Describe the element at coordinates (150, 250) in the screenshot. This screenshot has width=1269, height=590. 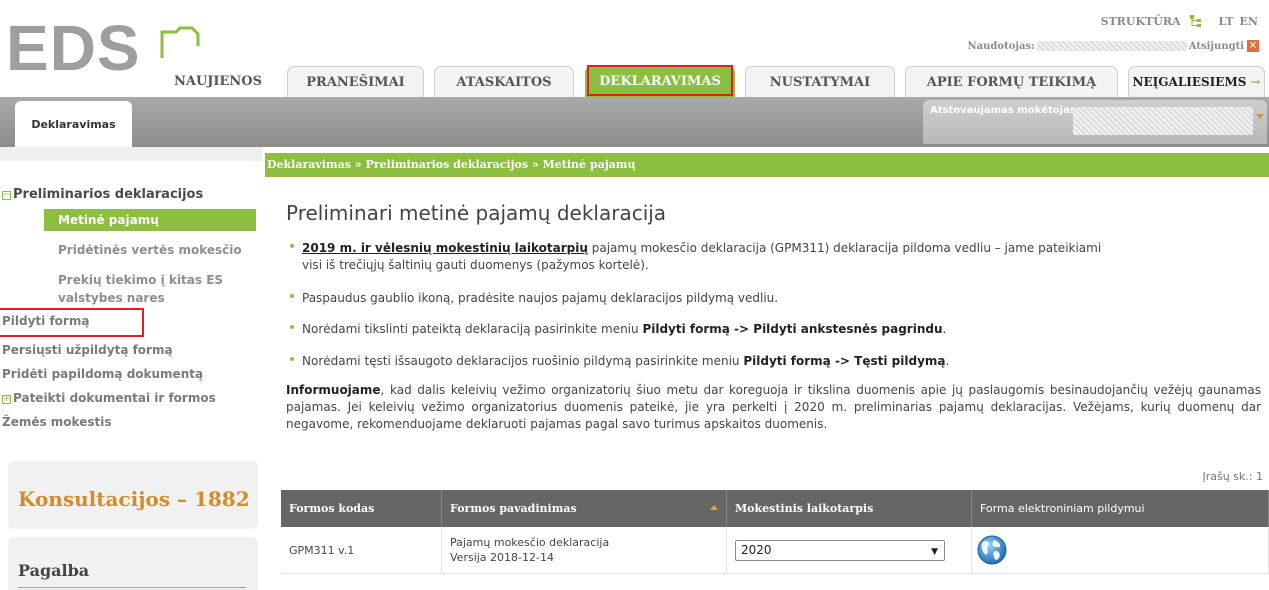
I see `sidebar-item-pvm: Pridėtinės vertės mokesčio` at that location.